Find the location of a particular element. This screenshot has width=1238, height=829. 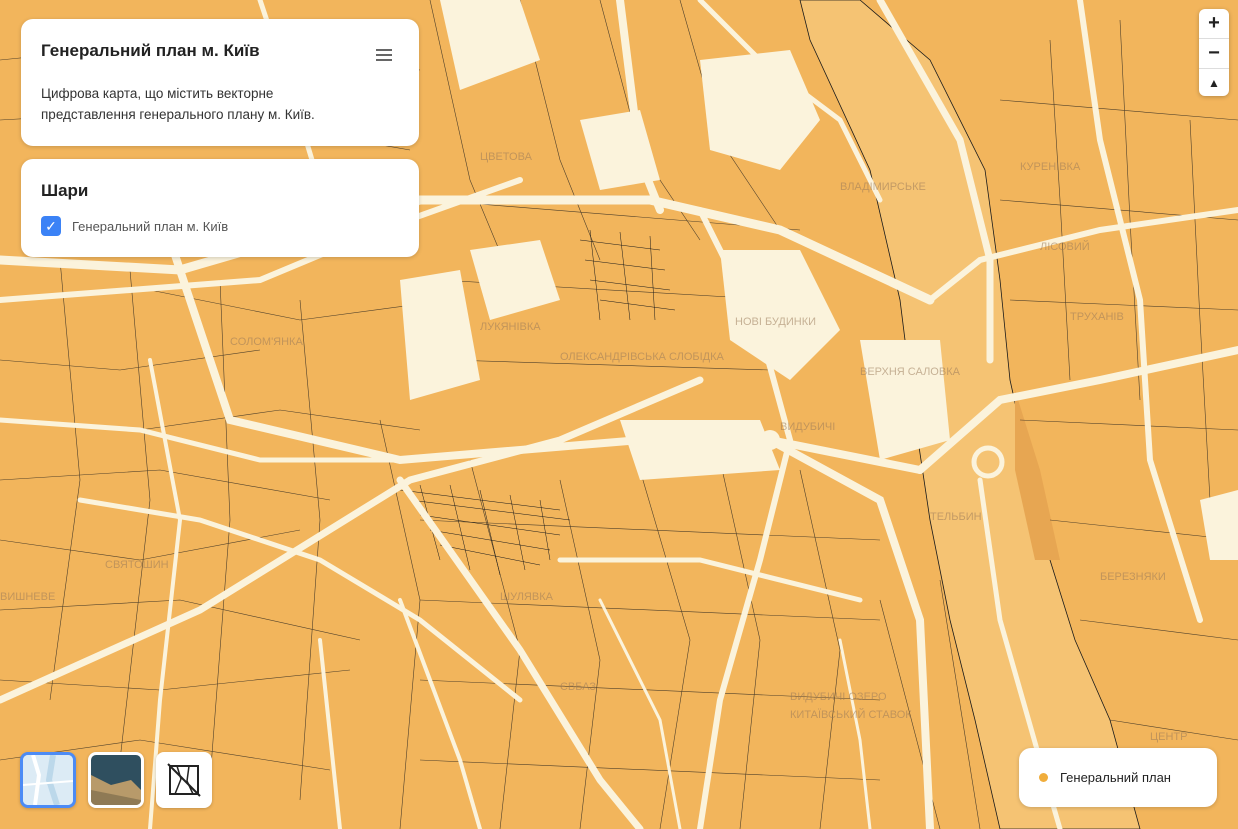

svg-text: ТРУХАНІВ is located at coordinates (1097, 317).